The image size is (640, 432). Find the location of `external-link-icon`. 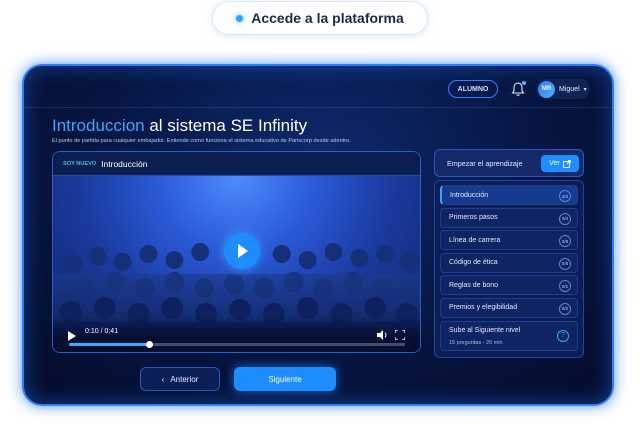

external-link-icon is located at coordinates (566, 163).